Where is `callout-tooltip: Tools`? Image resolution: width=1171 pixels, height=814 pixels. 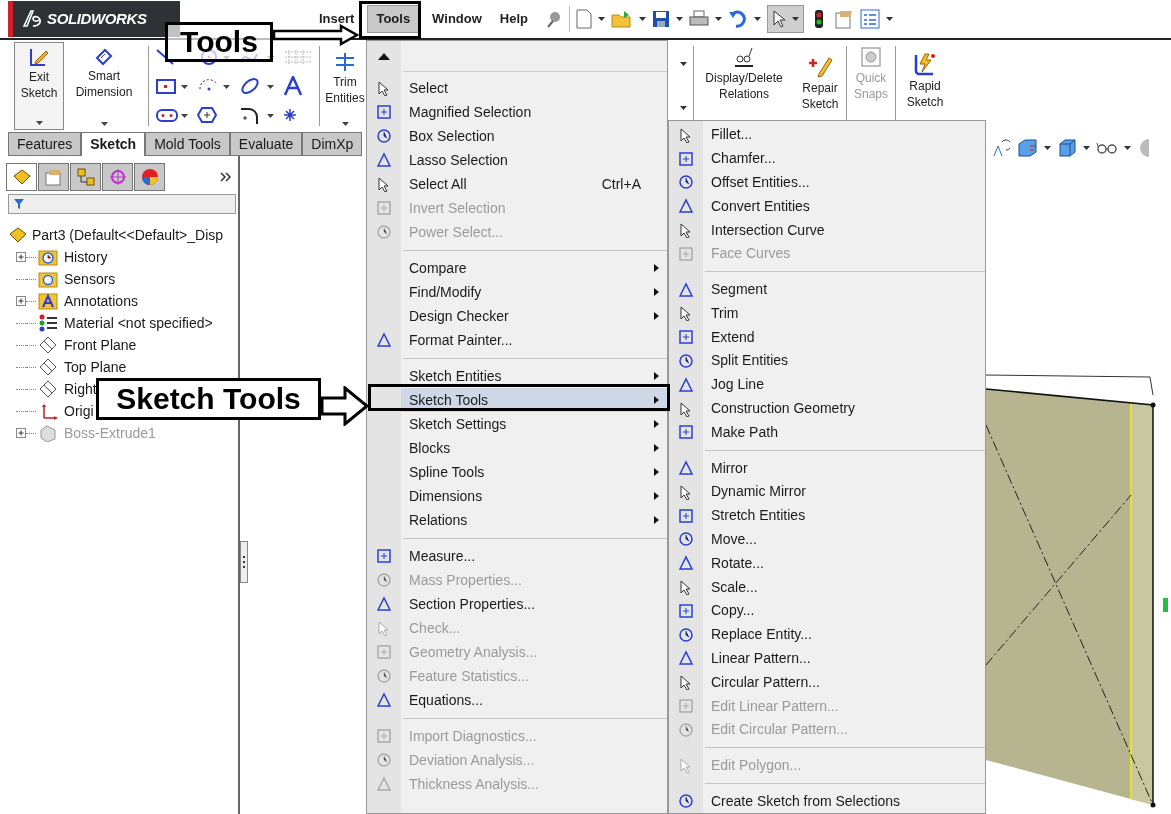
callout-tooltip: Tools is located at coordinates (219, 42).